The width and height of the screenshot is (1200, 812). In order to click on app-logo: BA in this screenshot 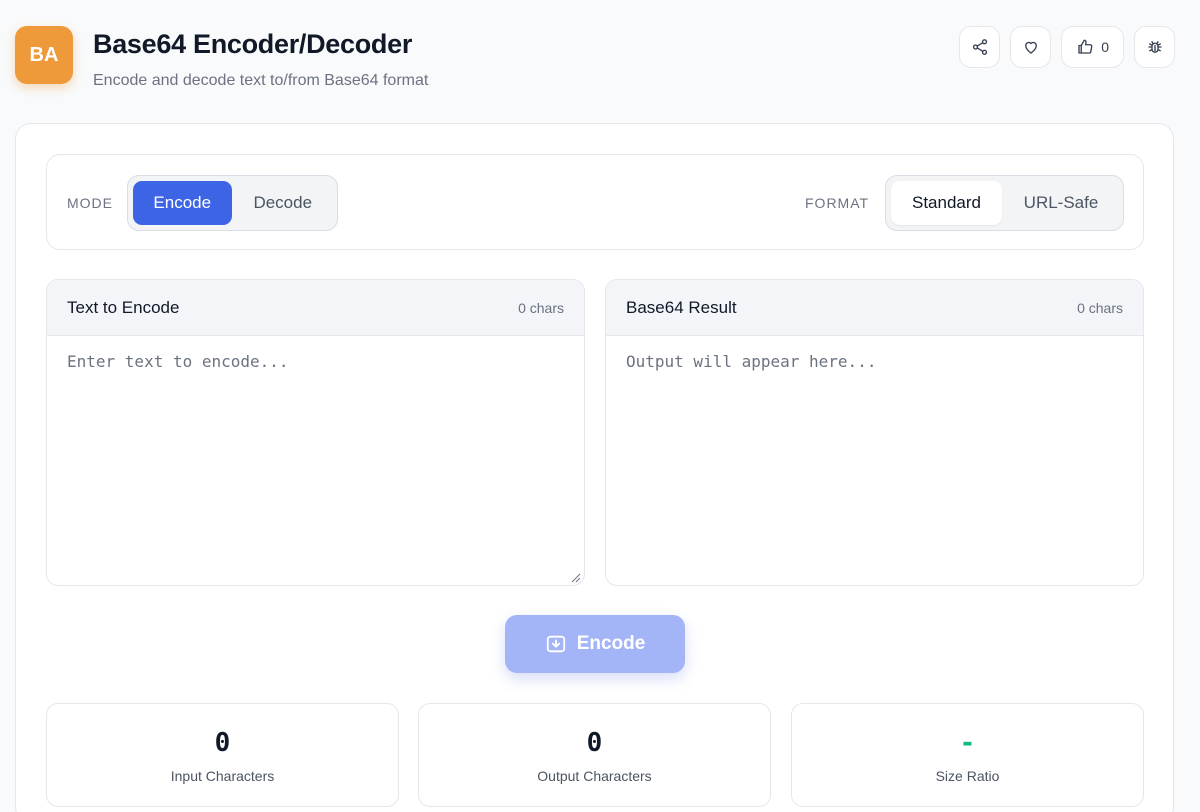, I will do `click(44, 55)`.